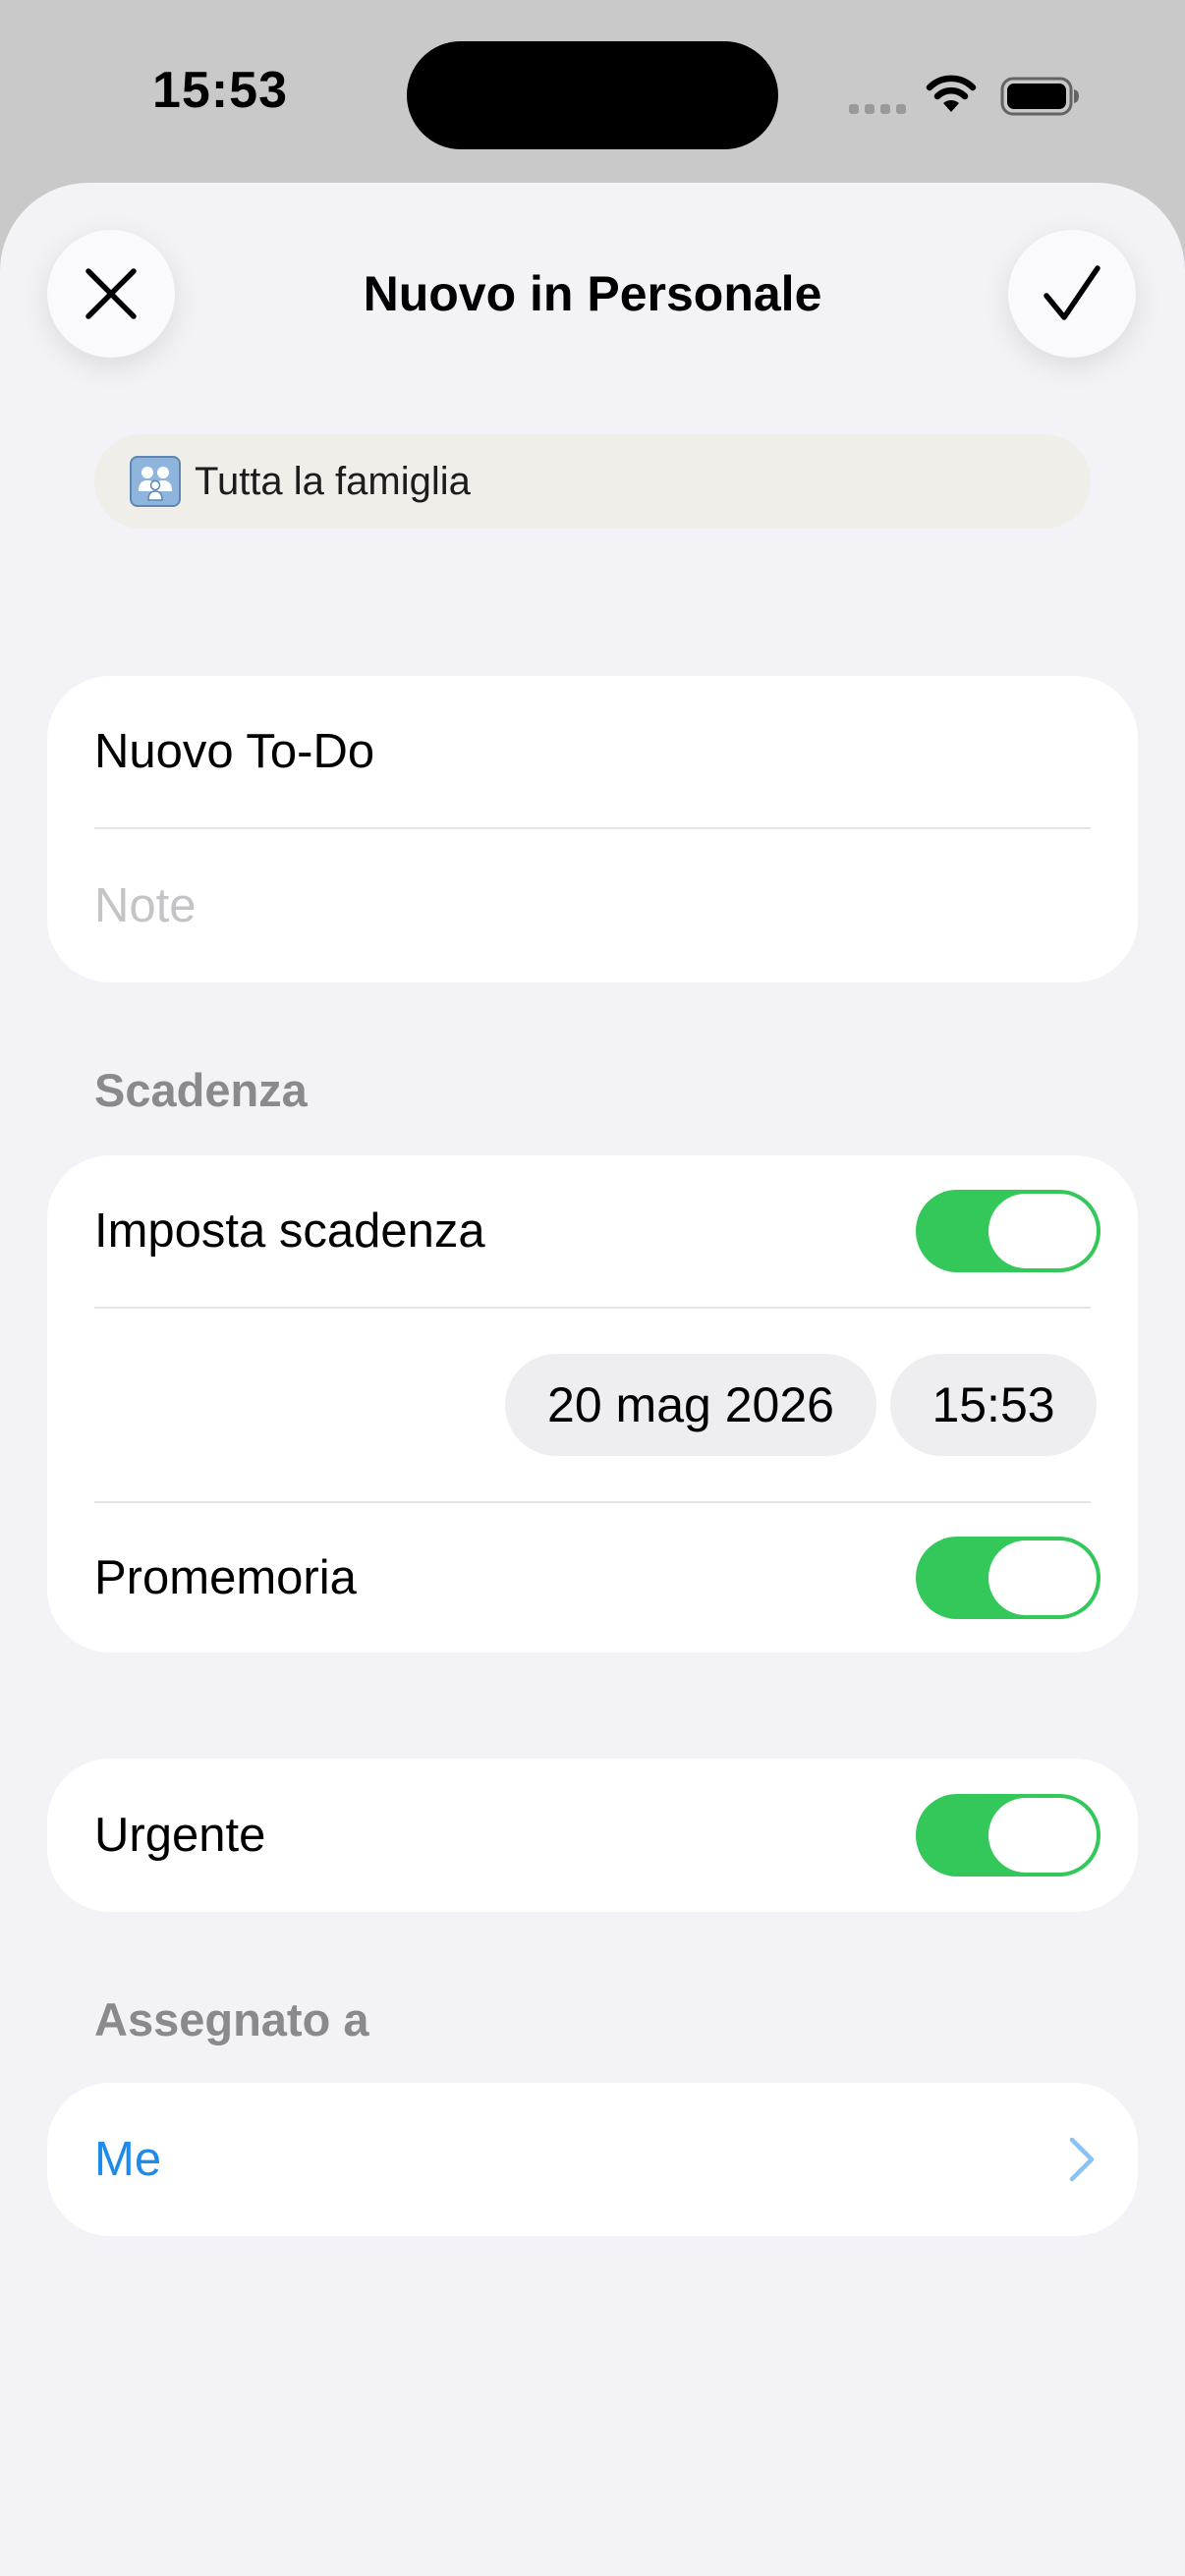 This screenshot has height=2576, width=1185. I want to click on todo-details-card: Nuovo To-Do Note, so click(592, 829).